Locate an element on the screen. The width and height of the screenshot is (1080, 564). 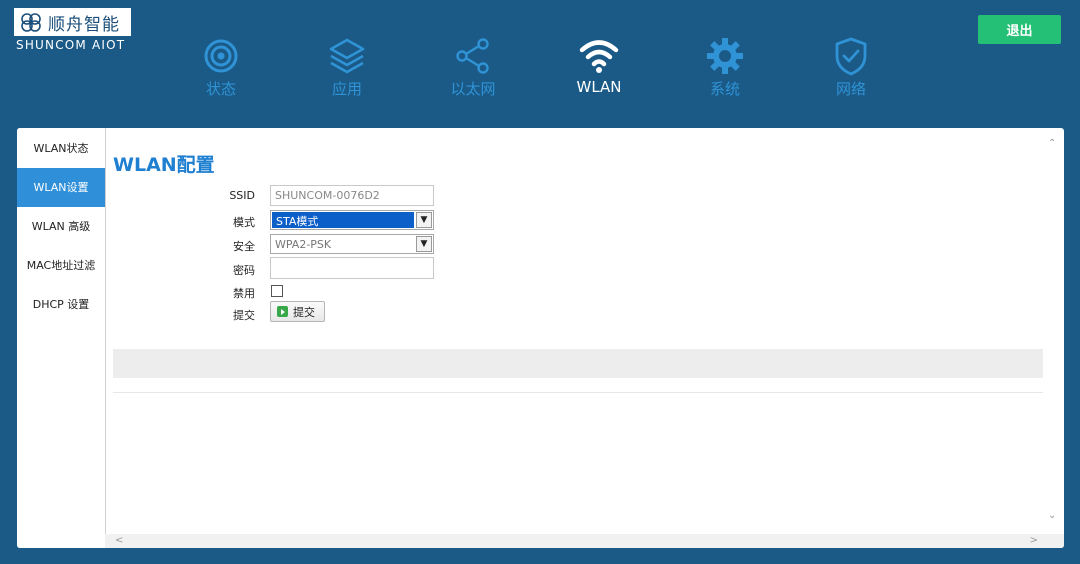
disable-checkbox is located at coordinates (277, 291).